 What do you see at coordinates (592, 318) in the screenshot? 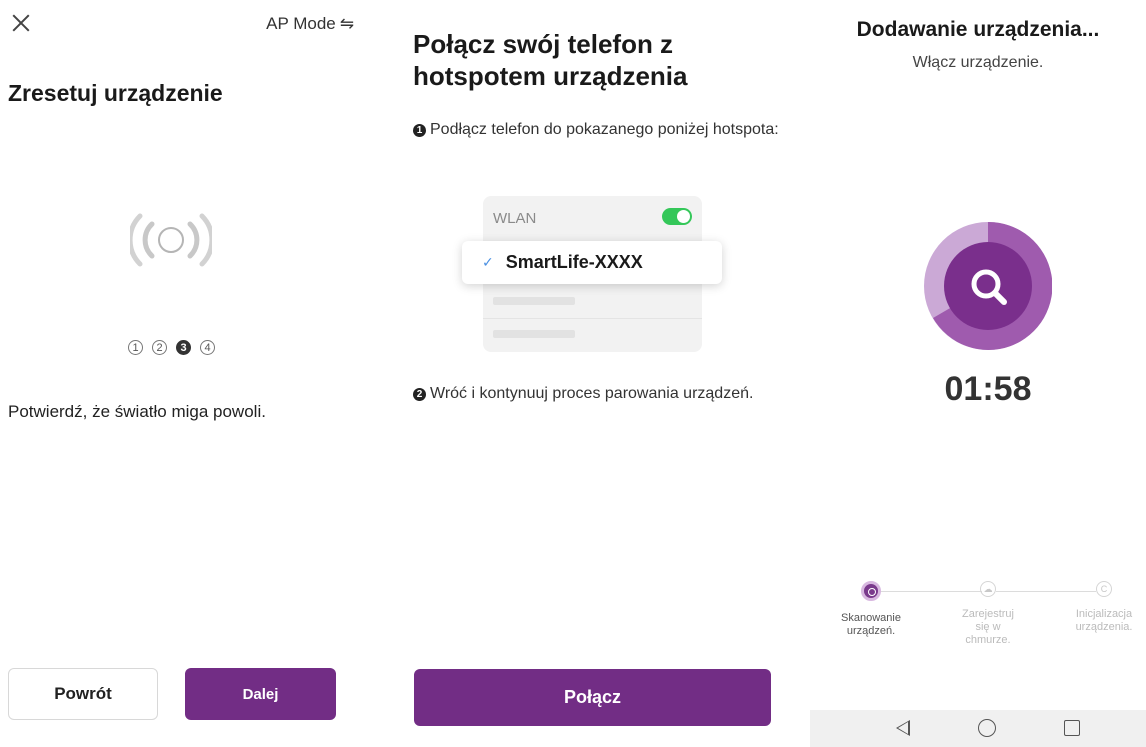
I see `divider` at bounding box center [592, 318].